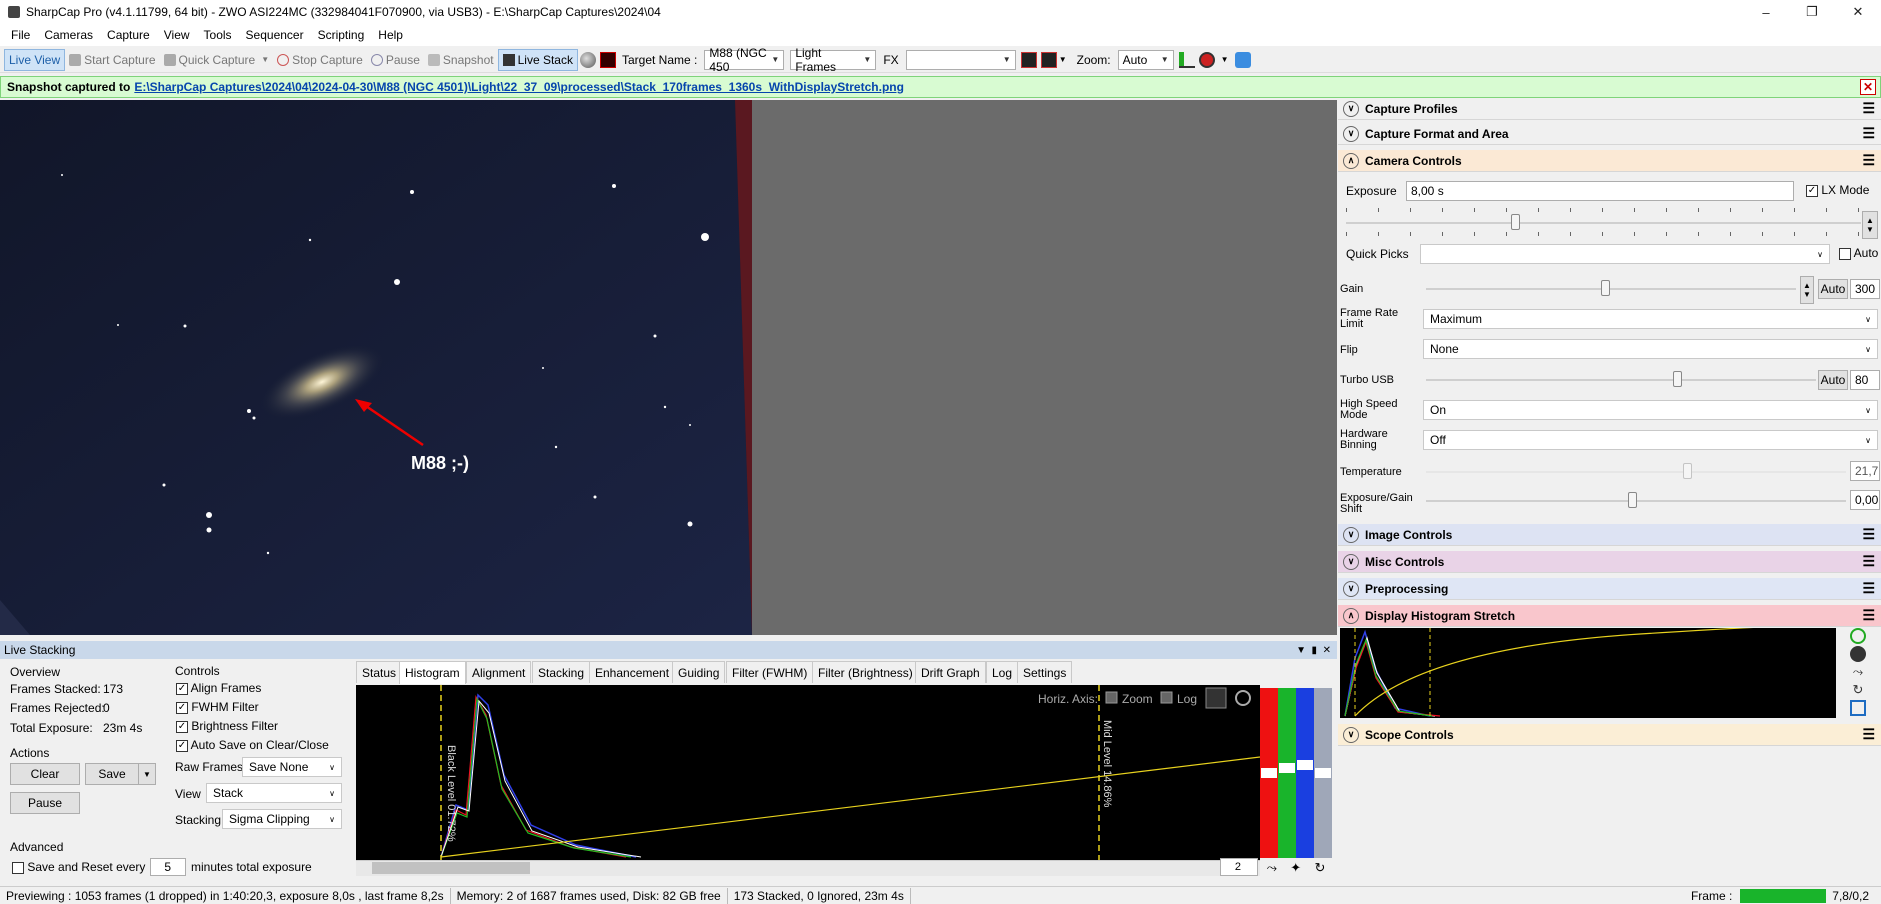 The image size is (1881, 904). I want to click on gain-spinner: ▲ ▼, so click(1807, 290).